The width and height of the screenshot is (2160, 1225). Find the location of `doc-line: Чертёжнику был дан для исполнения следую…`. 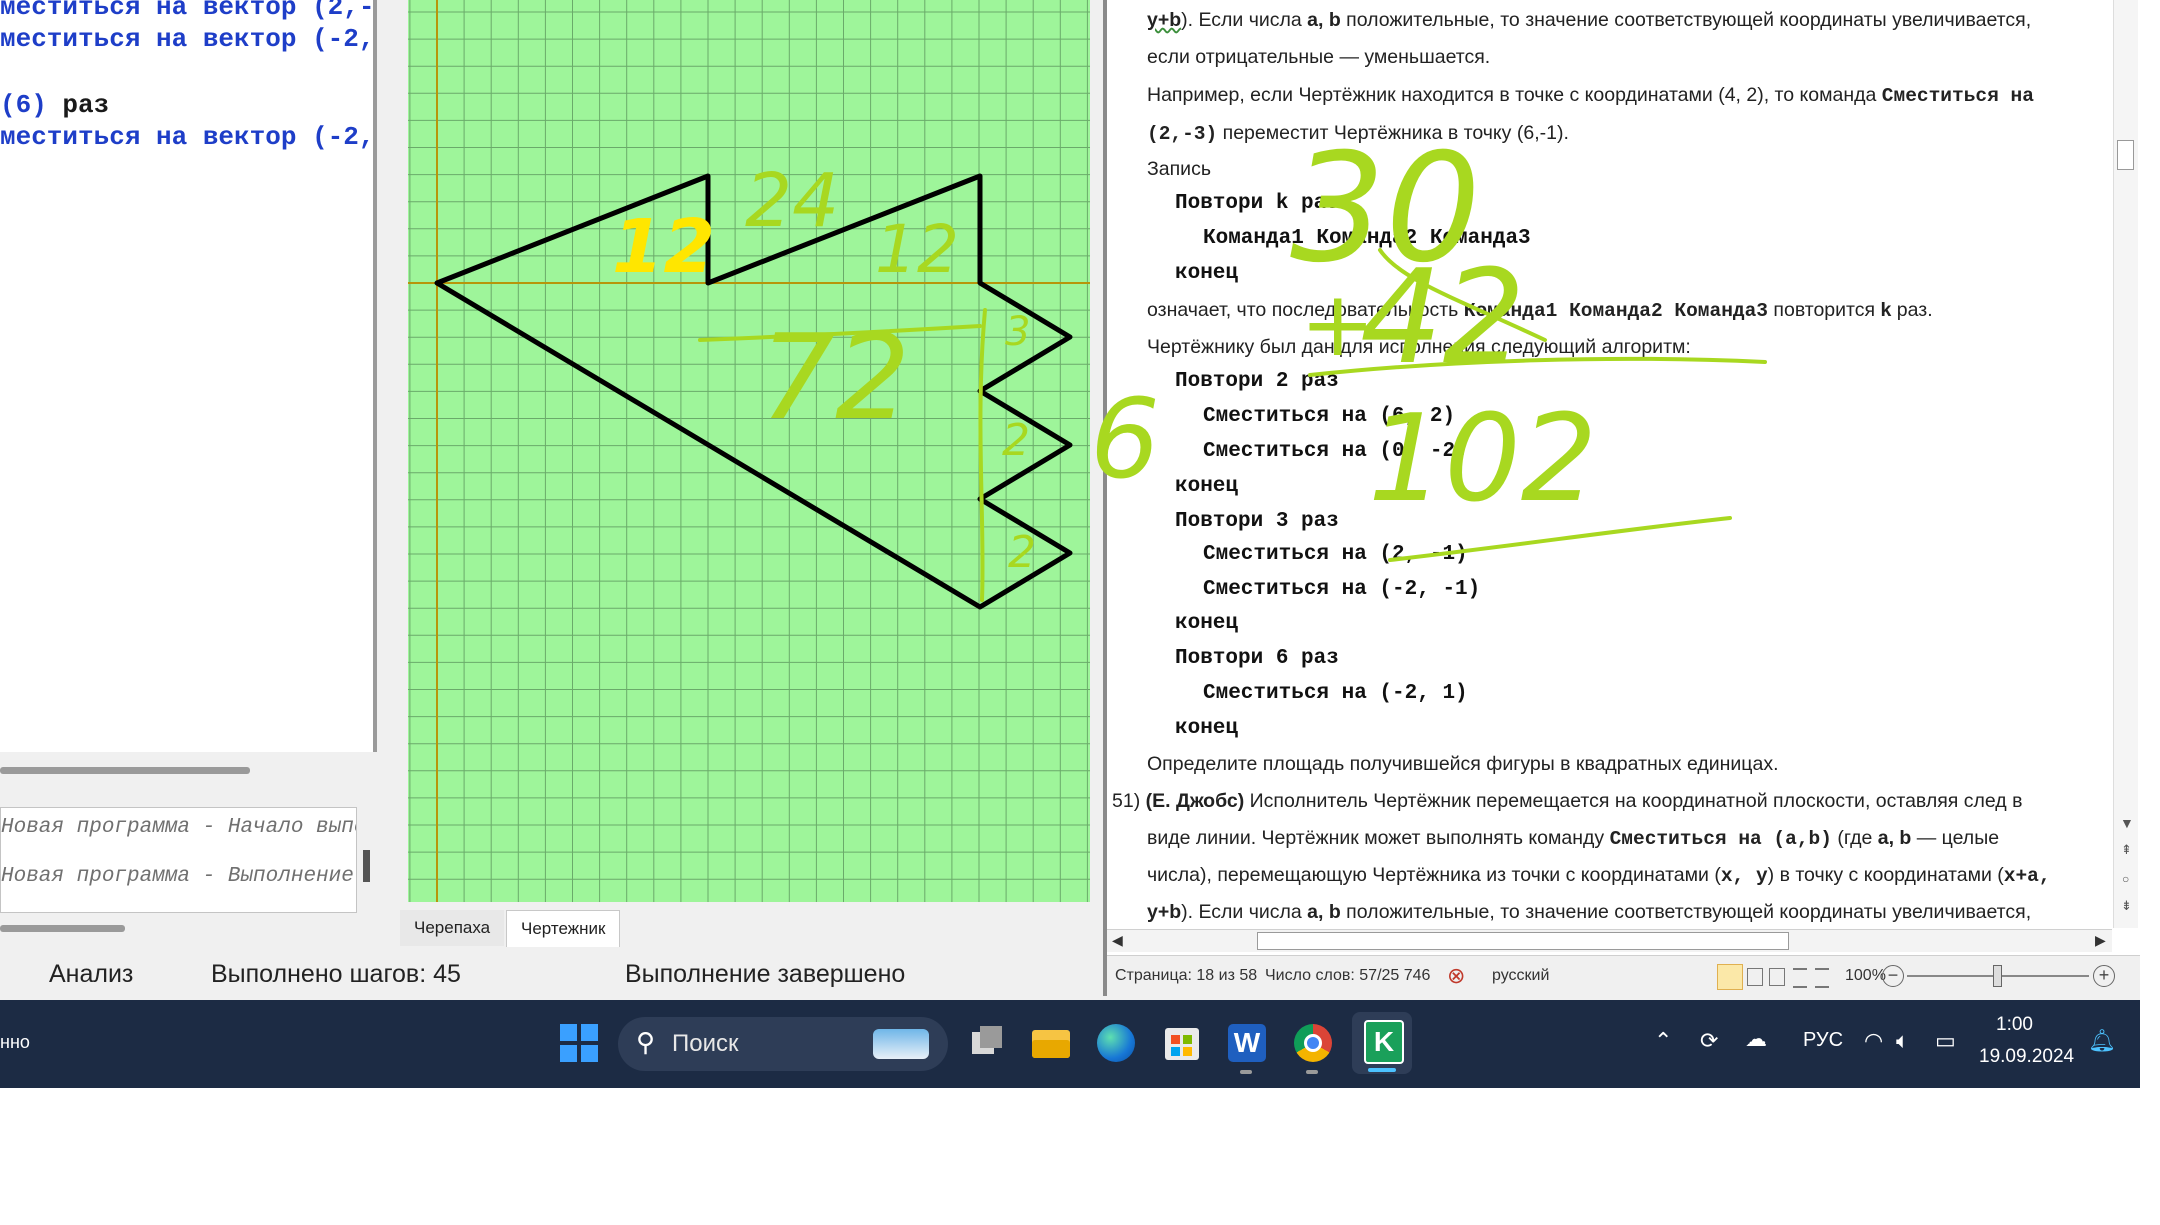

doc-line: Чертёжнику был дан для исполнения следую… is located at coordinates (1419, 347).